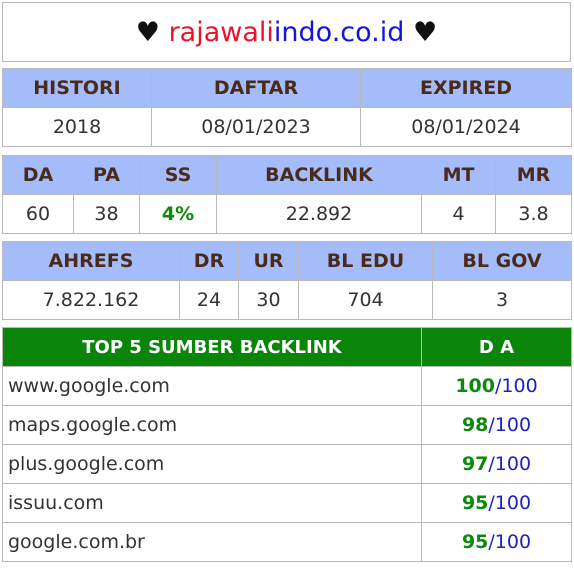 This screenshot has width=574, height=572. Describe the element at coordinates (77, 88) in the screenshot. I see `header-histori: HISTORI` at that location.